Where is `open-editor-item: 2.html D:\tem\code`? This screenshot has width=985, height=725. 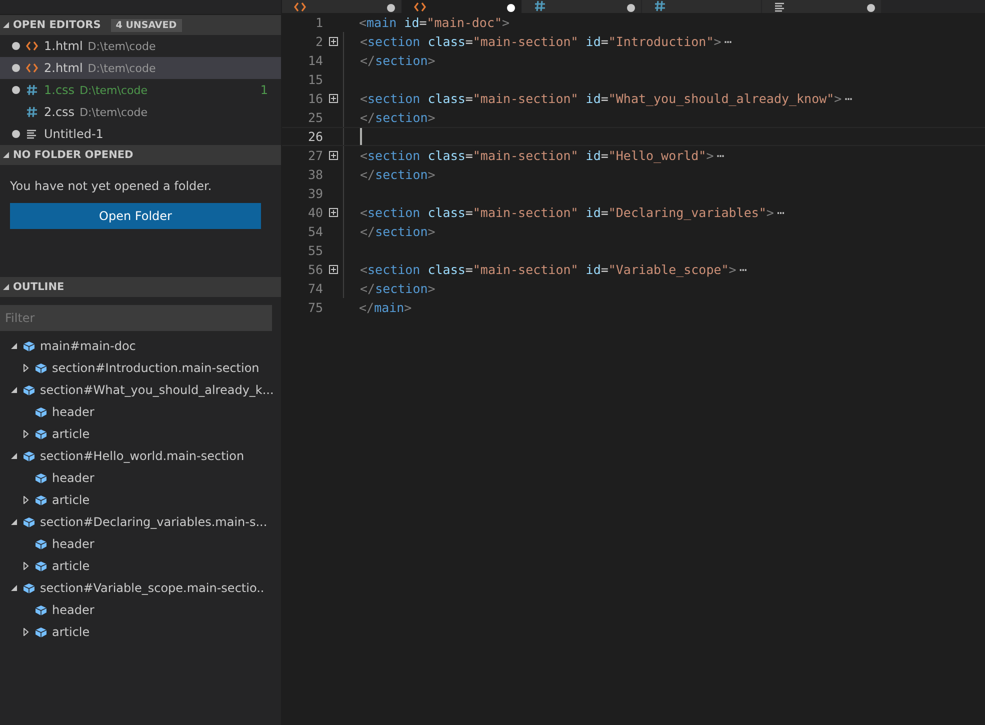 open-editor-item: 2.html D:\tem\code is located at coordinates (140, 68).